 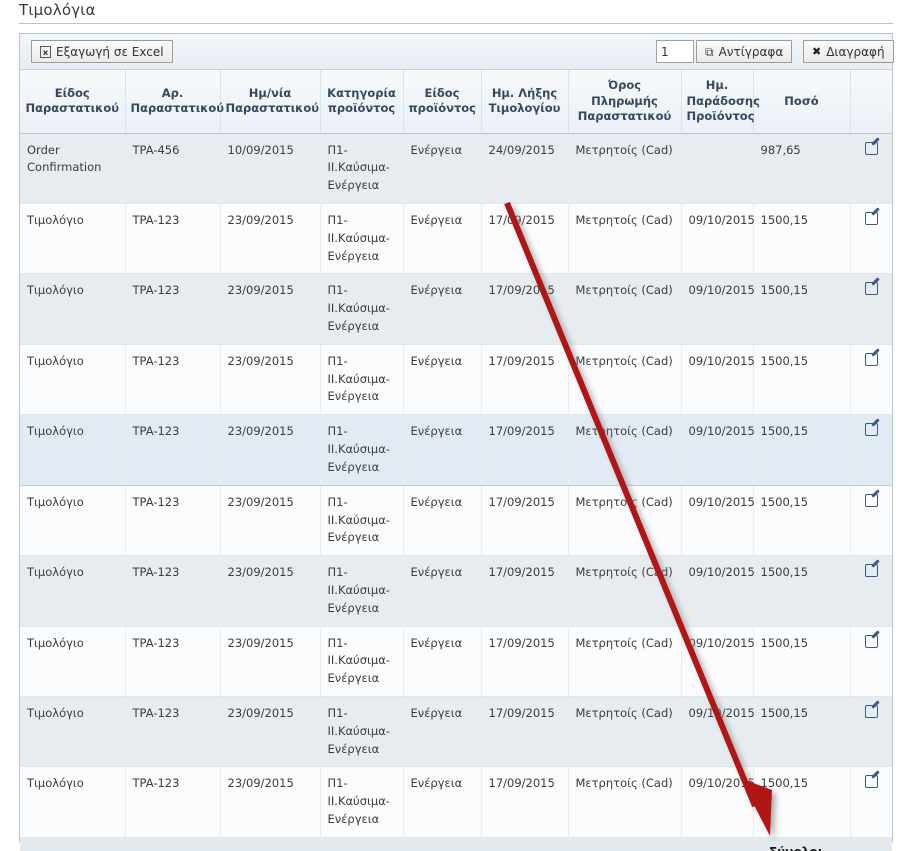 What do you see at coordinates (525, 102) in the screenshot?
I see `column-header-invoice-due-date: Ημ. Λήξης Τιμολογίου` at bounding box center [525, 102].